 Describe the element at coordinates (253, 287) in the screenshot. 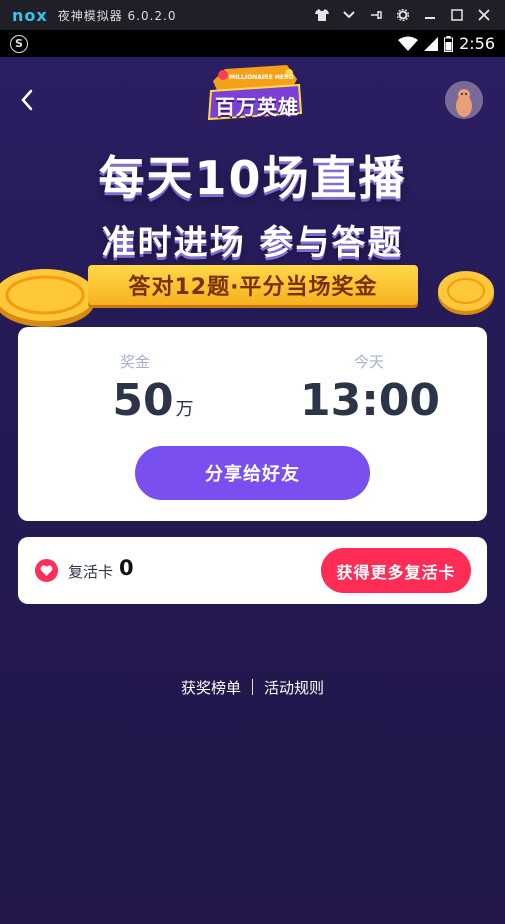

I see `ribbon-text: 答对12题·平分当场奖金` at that location.